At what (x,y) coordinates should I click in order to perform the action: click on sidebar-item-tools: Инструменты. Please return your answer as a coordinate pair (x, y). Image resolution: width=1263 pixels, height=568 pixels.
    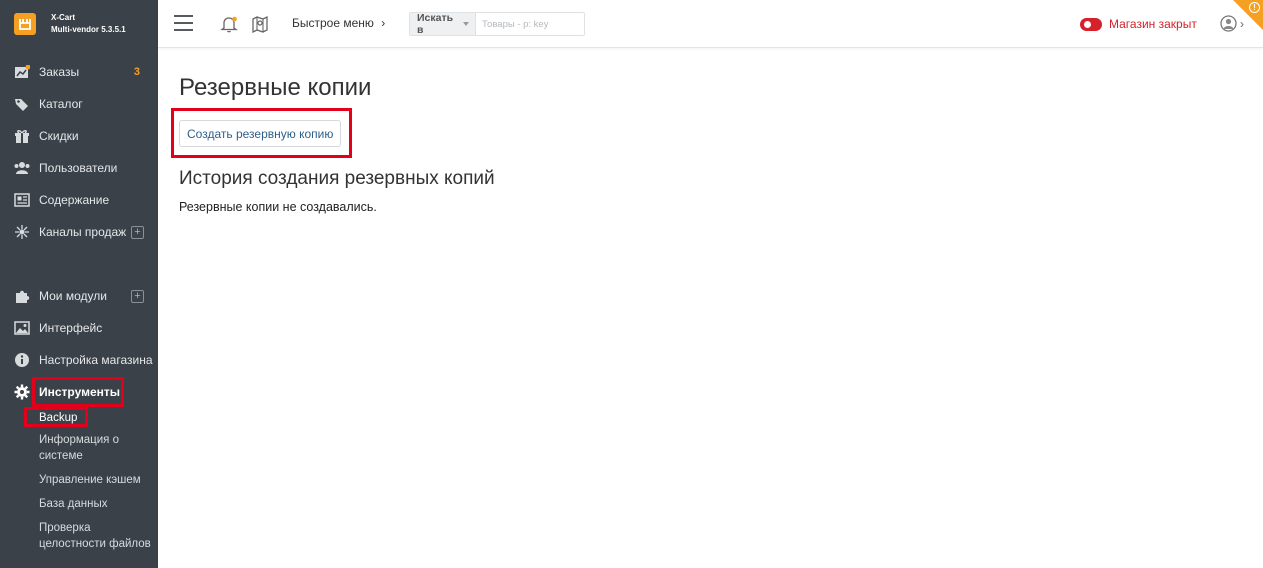
    Looking at the image, I should click on (79, 392).